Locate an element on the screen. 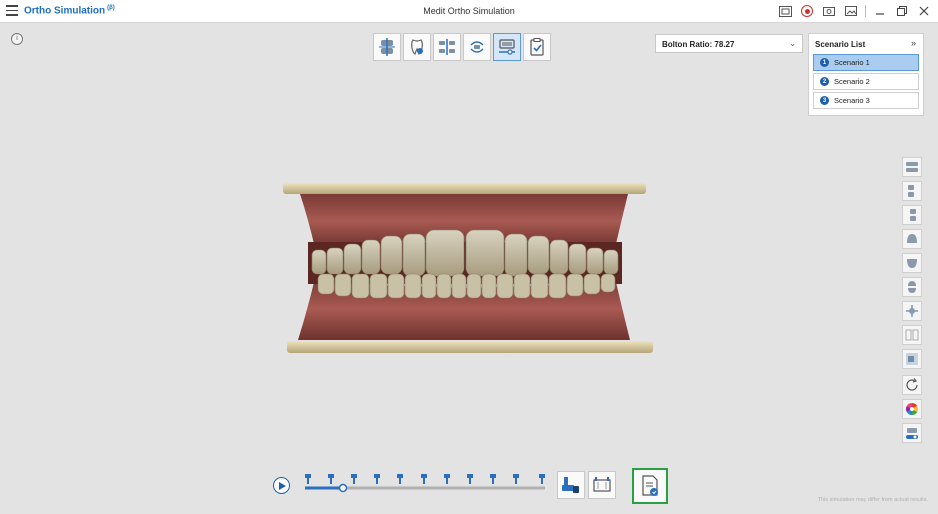 The height and width of the screenshot is (514, 938). stage-icon is located at coordinates (507, 47).